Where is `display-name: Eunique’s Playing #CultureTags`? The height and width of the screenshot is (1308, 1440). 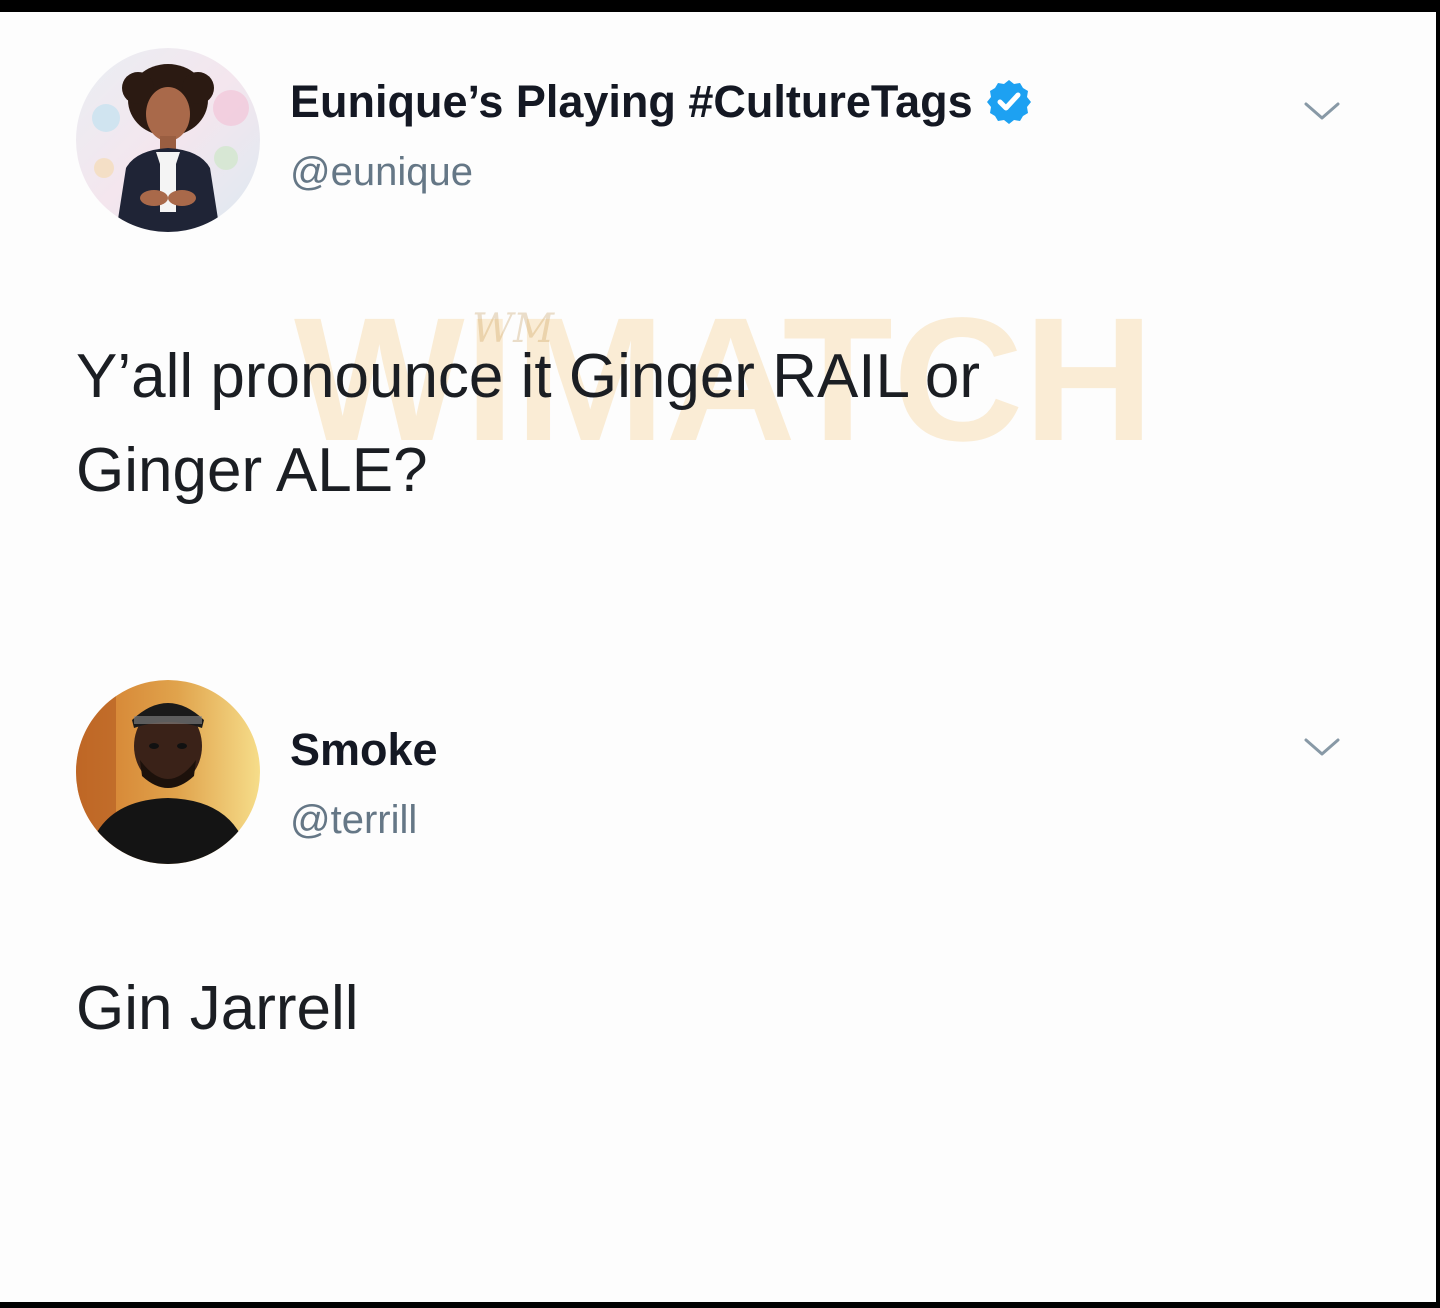
display-name: Eunique’s Playing #CultureTags is located at coordinates (661, 102).